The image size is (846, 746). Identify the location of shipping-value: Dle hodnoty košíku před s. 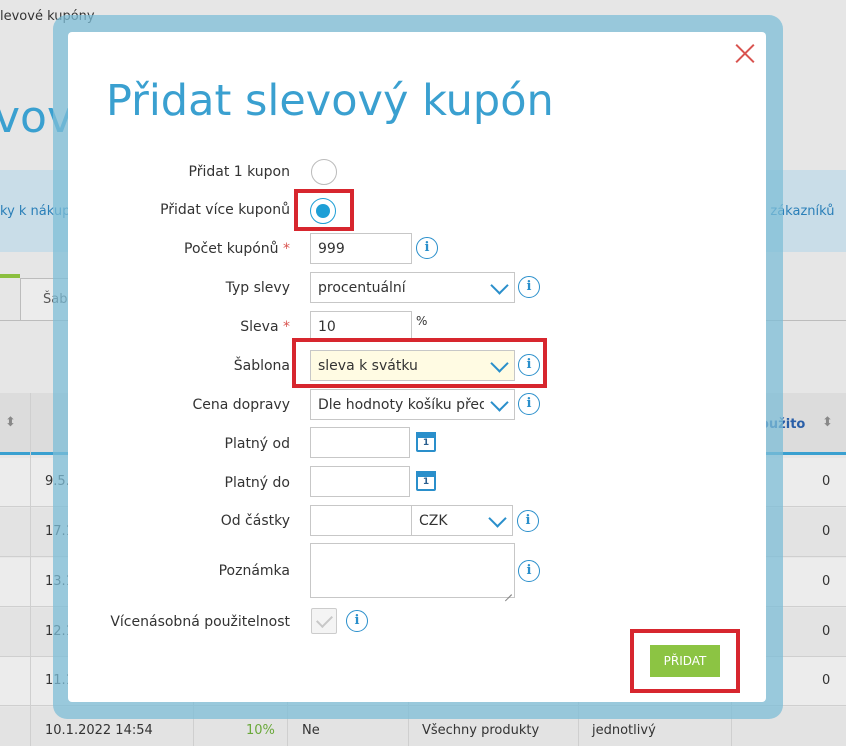
(401, 405).